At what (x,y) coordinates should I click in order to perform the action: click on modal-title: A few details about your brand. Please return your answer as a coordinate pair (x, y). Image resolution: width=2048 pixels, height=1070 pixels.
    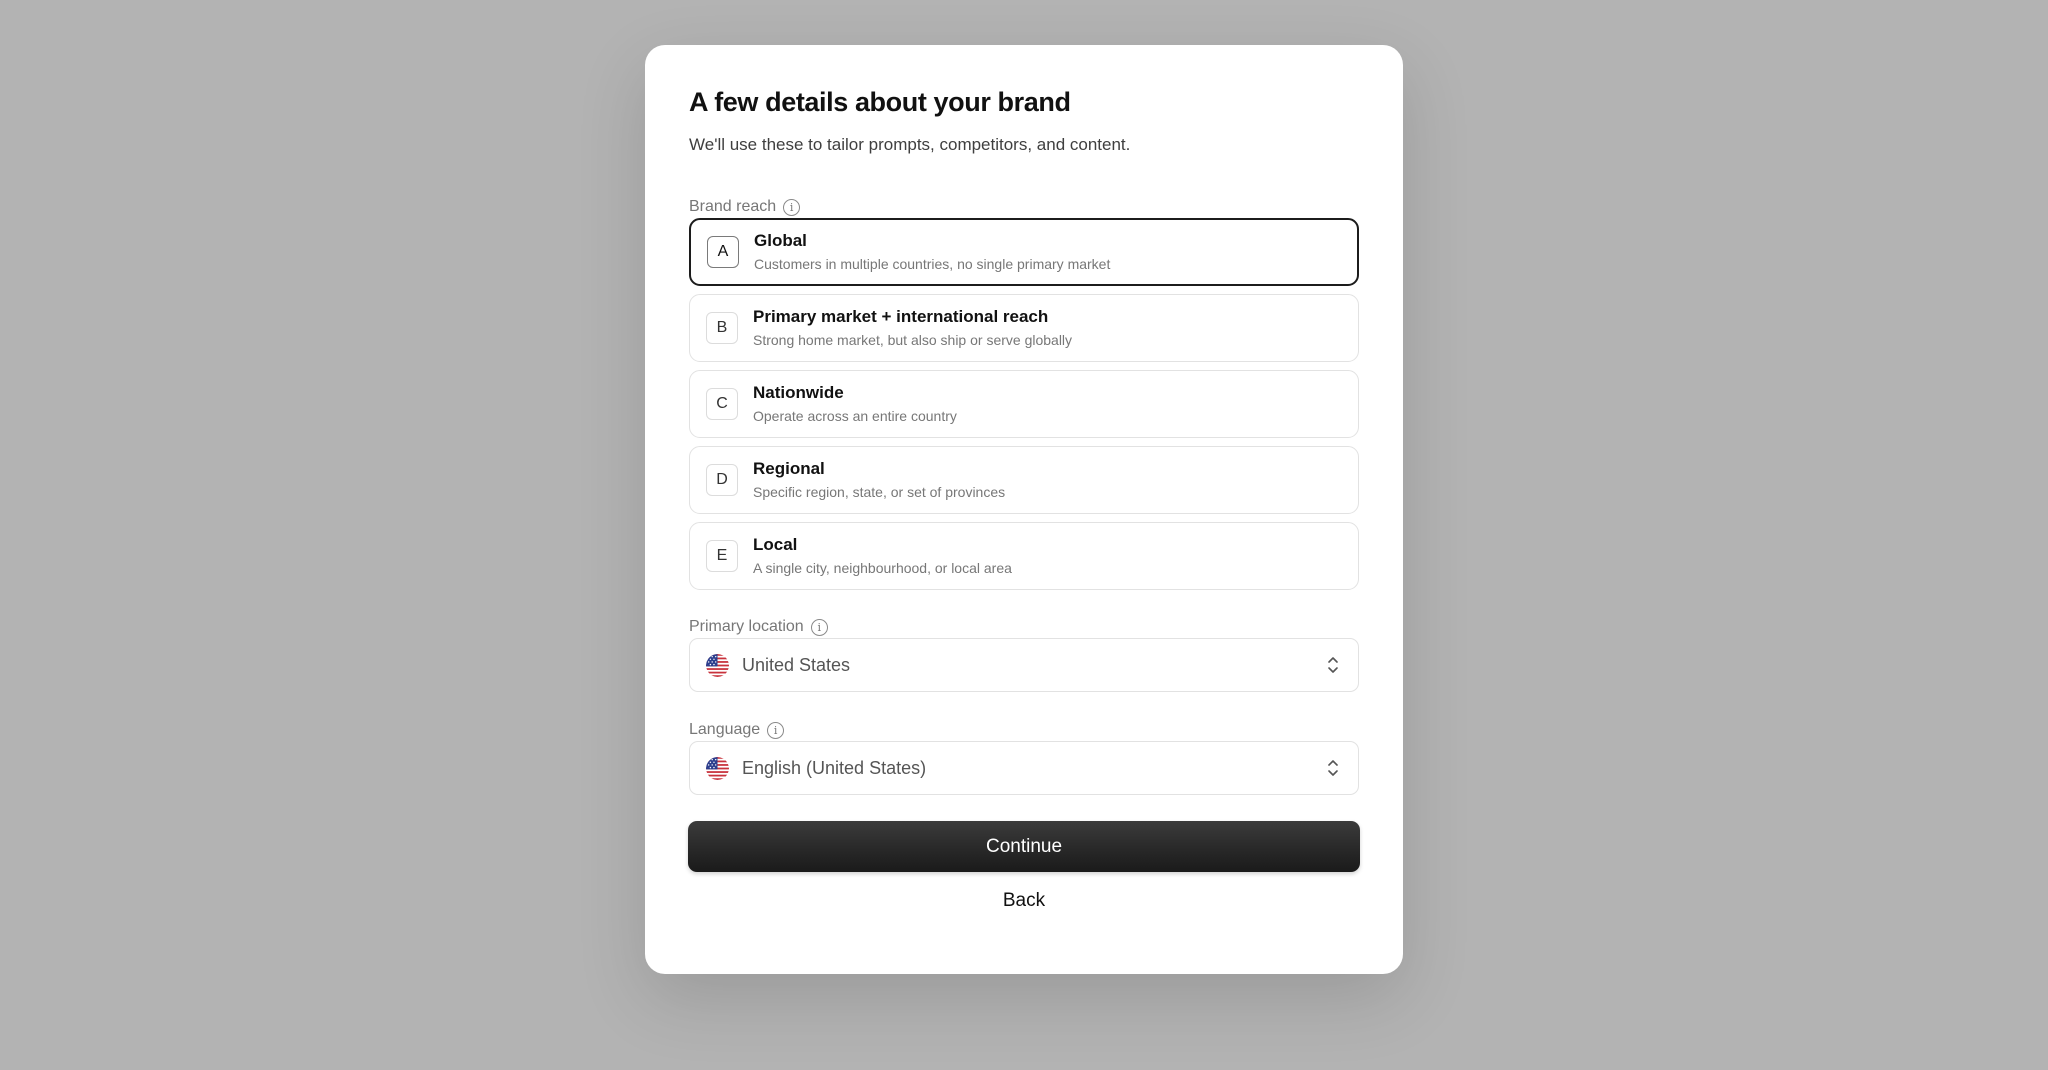
    Looking at the image, I should click on (880, 102).